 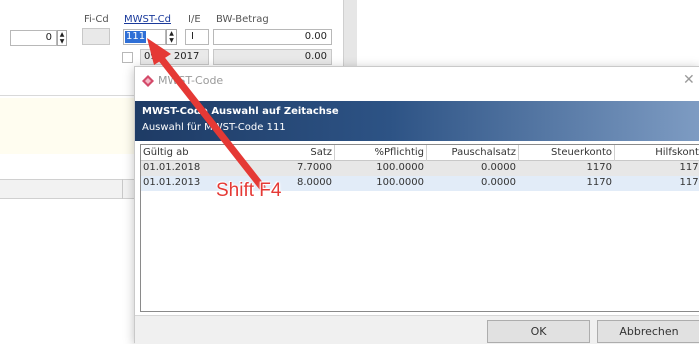 What do you see at coordinates (417, 81) in the screenshot?
I see `dialog-titlebar: MWST-Code ✕` at bounding box center [417, 81].